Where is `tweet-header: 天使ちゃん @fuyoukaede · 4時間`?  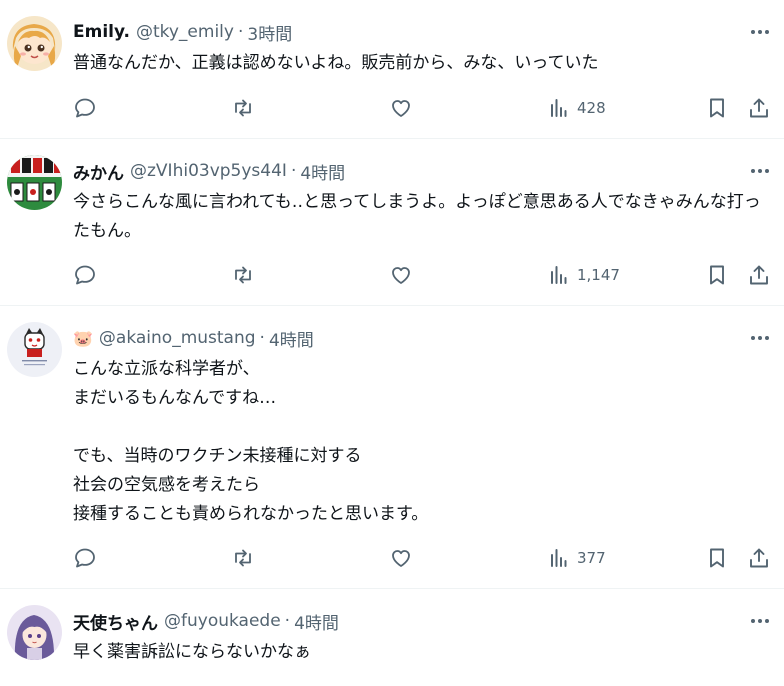 tweet-header: 天使ちゃん @fuyoukaede · 4時間 is located at coordinates (206, 621).